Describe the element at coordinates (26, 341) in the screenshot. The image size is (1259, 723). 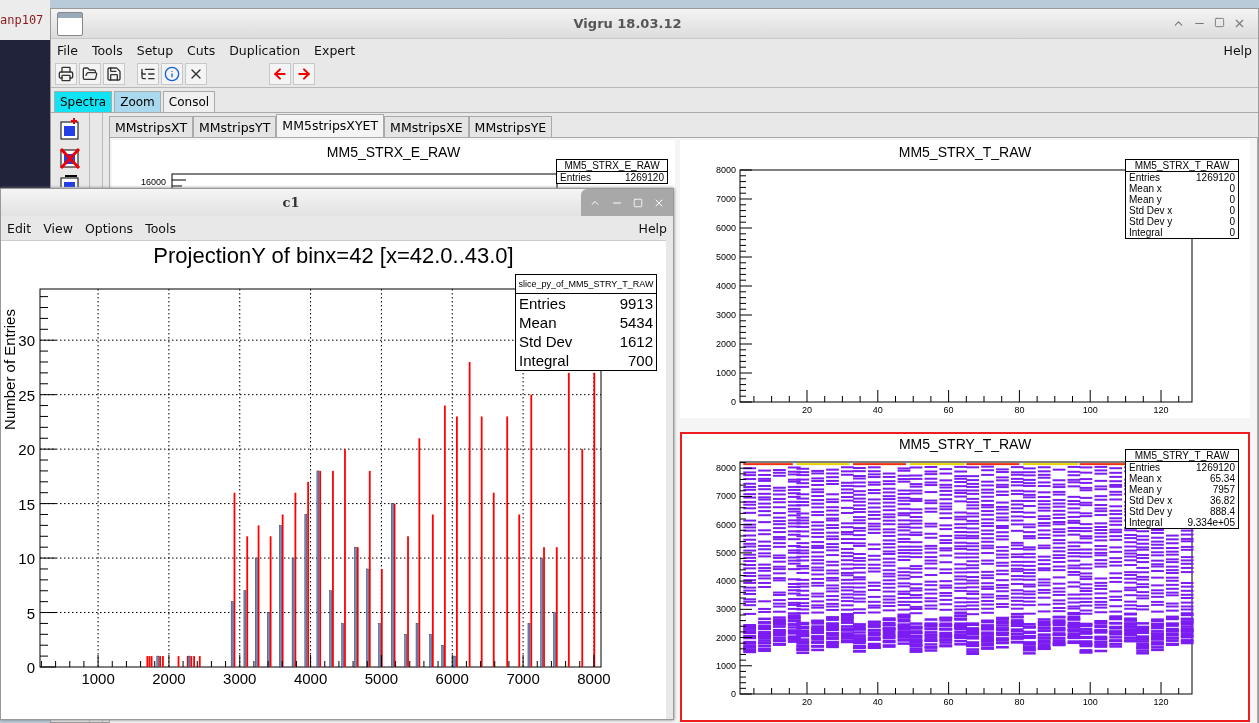
I see `axis-label: 30` at that location.